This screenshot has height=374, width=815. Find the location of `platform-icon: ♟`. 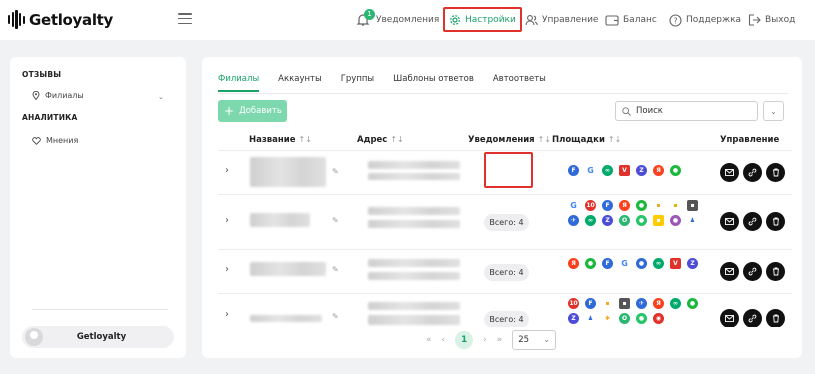

platform-icon: ♟ is located at coordinates (692, 220).